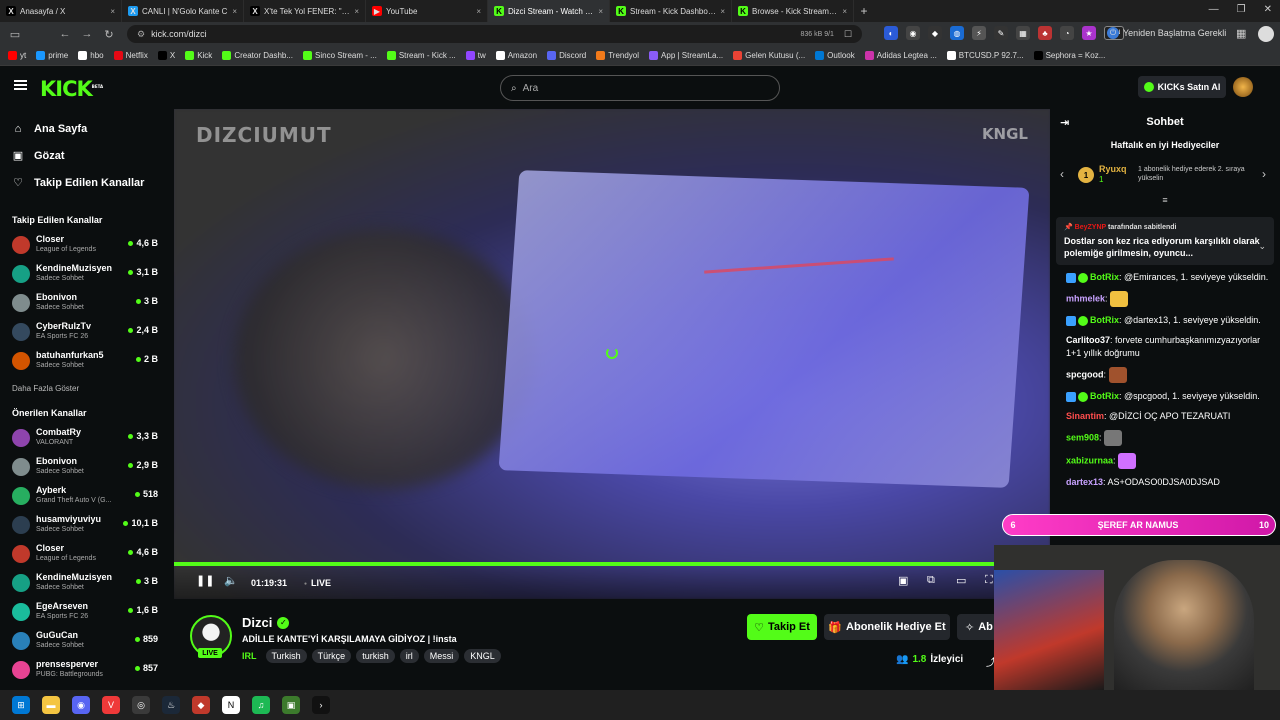  I want to click on sidebar-nav-item: ▣ Gözat, so click(87, 155).